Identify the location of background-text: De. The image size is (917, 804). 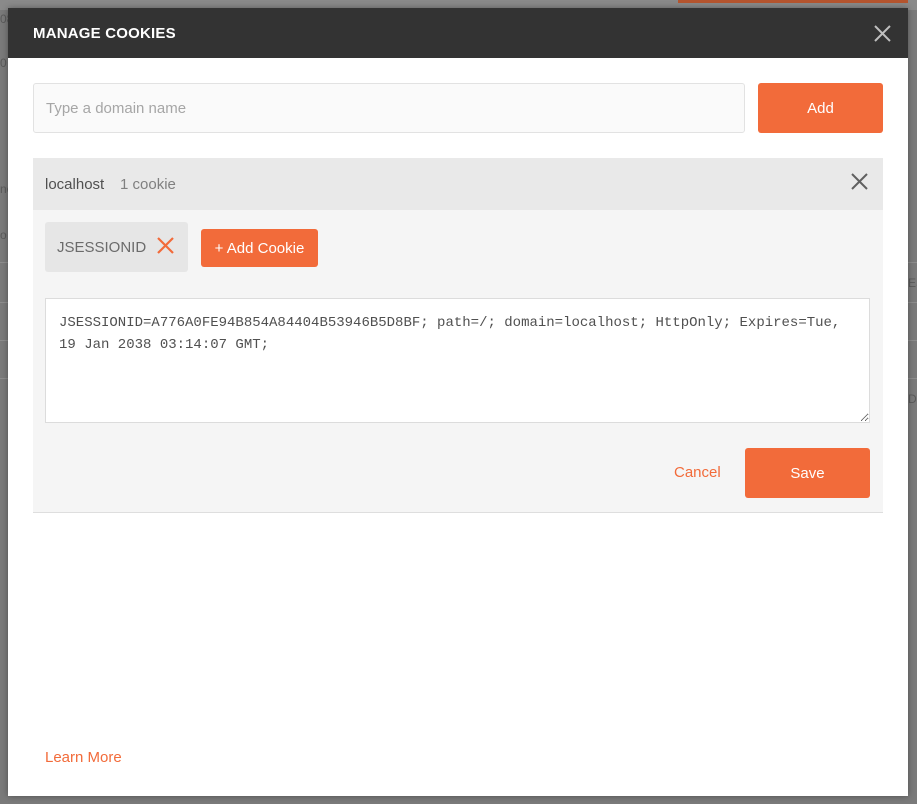
(912, 399).